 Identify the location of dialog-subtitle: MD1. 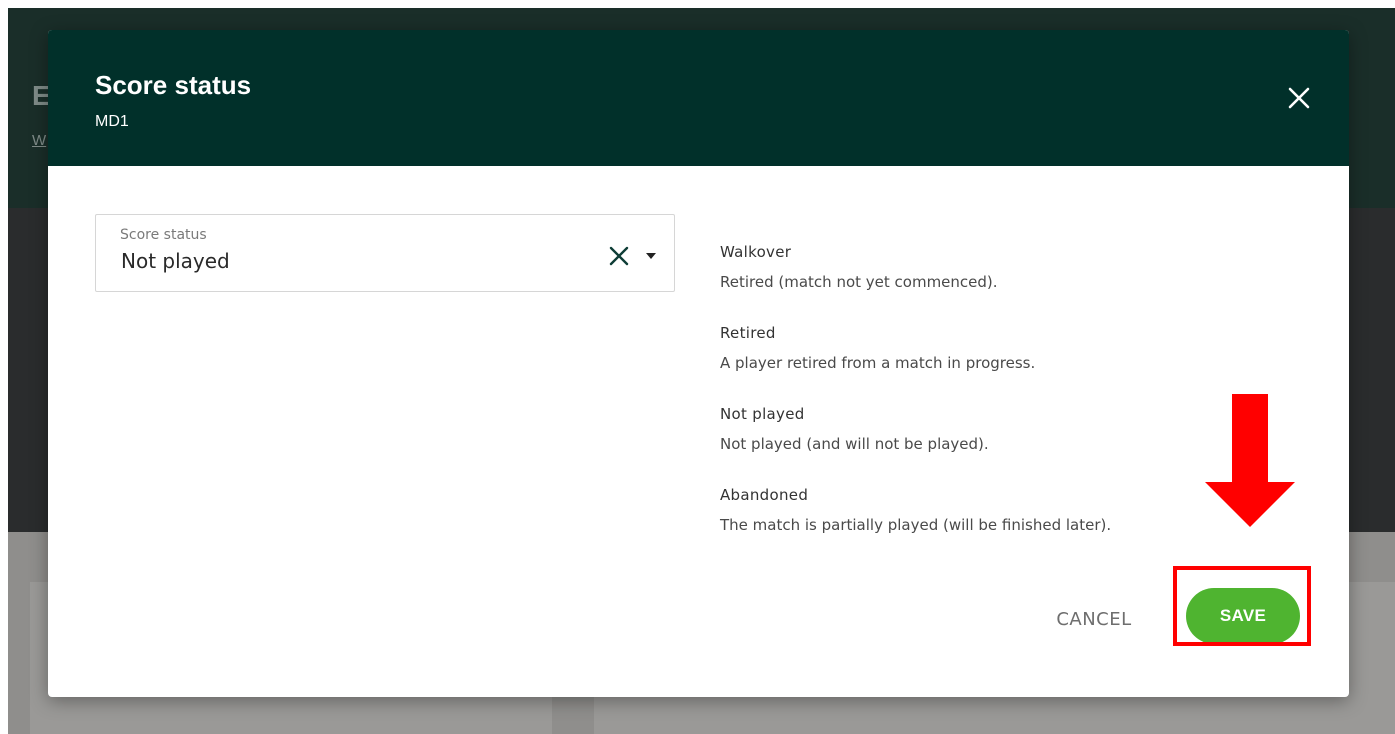
(112, 121).